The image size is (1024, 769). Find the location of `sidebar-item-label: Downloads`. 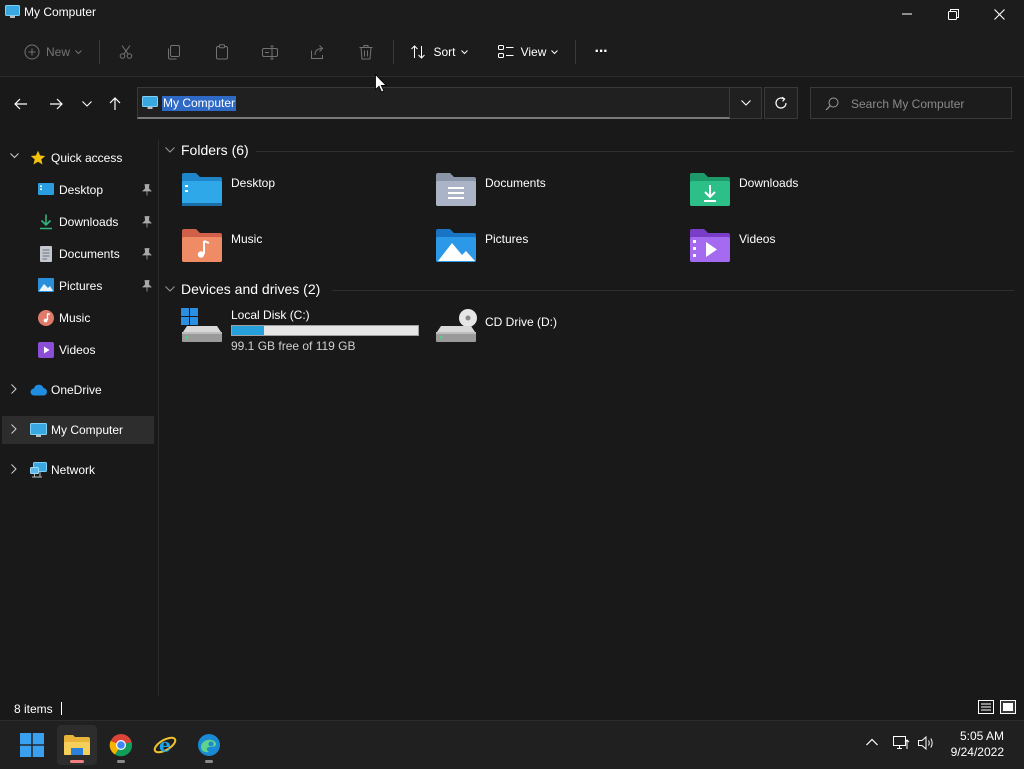

sidebar-item-label: Downloads is located at coordinates (89, 222).